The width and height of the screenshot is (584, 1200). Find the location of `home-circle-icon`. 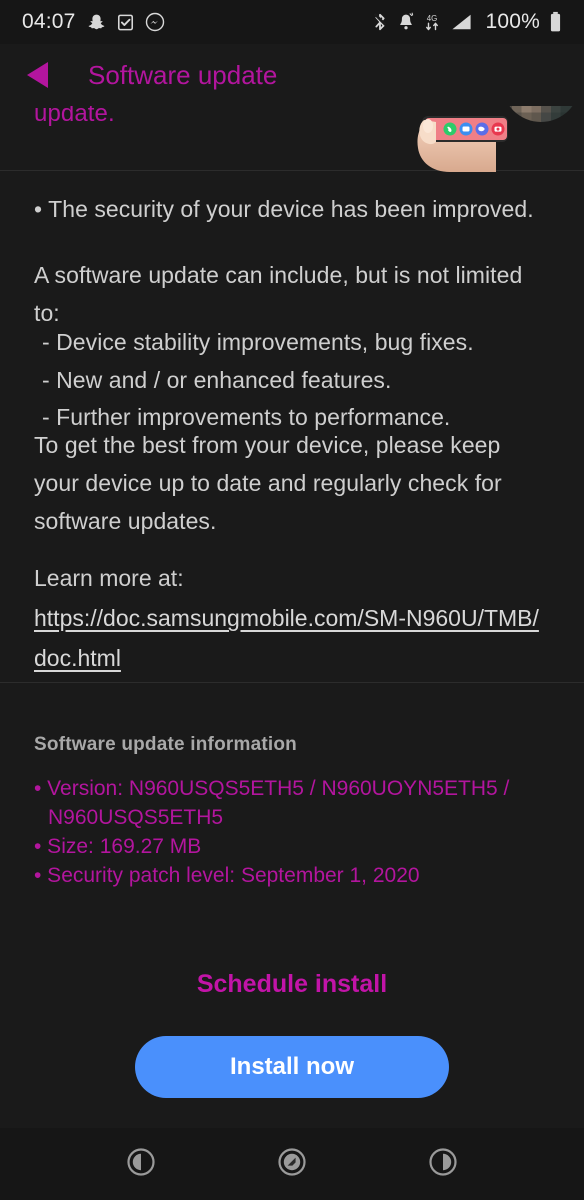

home-circle-icon is located at coordinates (292, 1164).